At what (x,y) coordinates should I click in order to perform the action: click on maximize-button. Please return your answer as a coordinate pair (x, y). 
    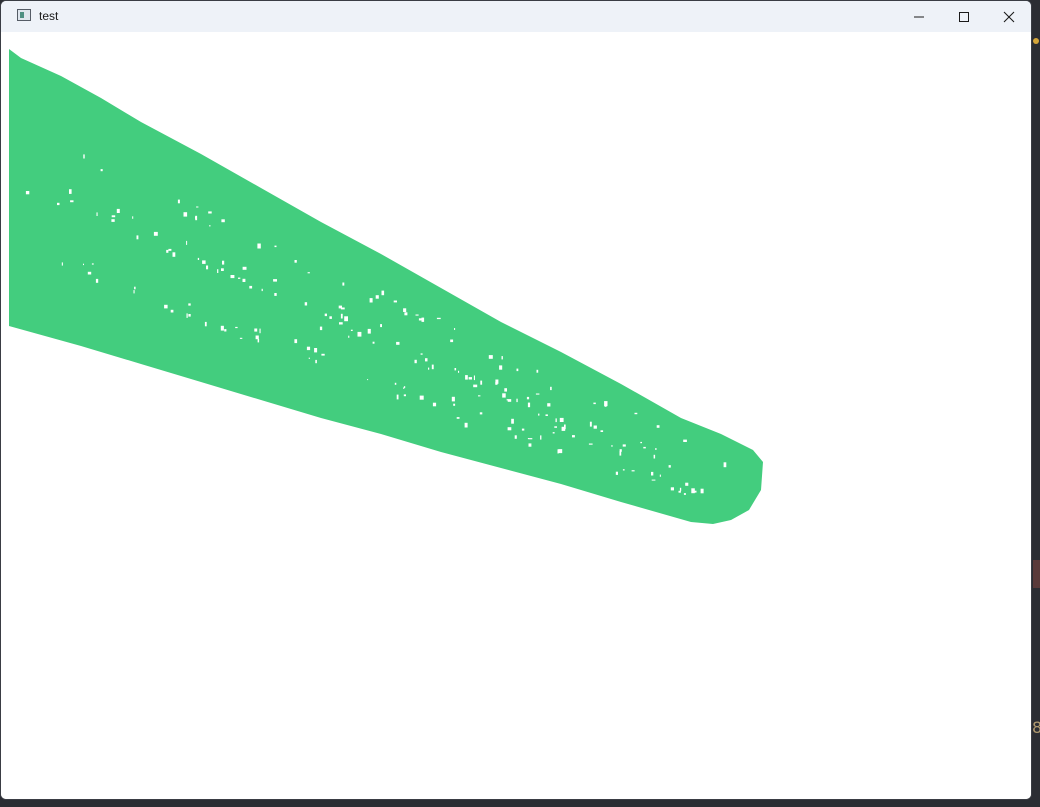
    Looking at the image, I should click on (964, 16).